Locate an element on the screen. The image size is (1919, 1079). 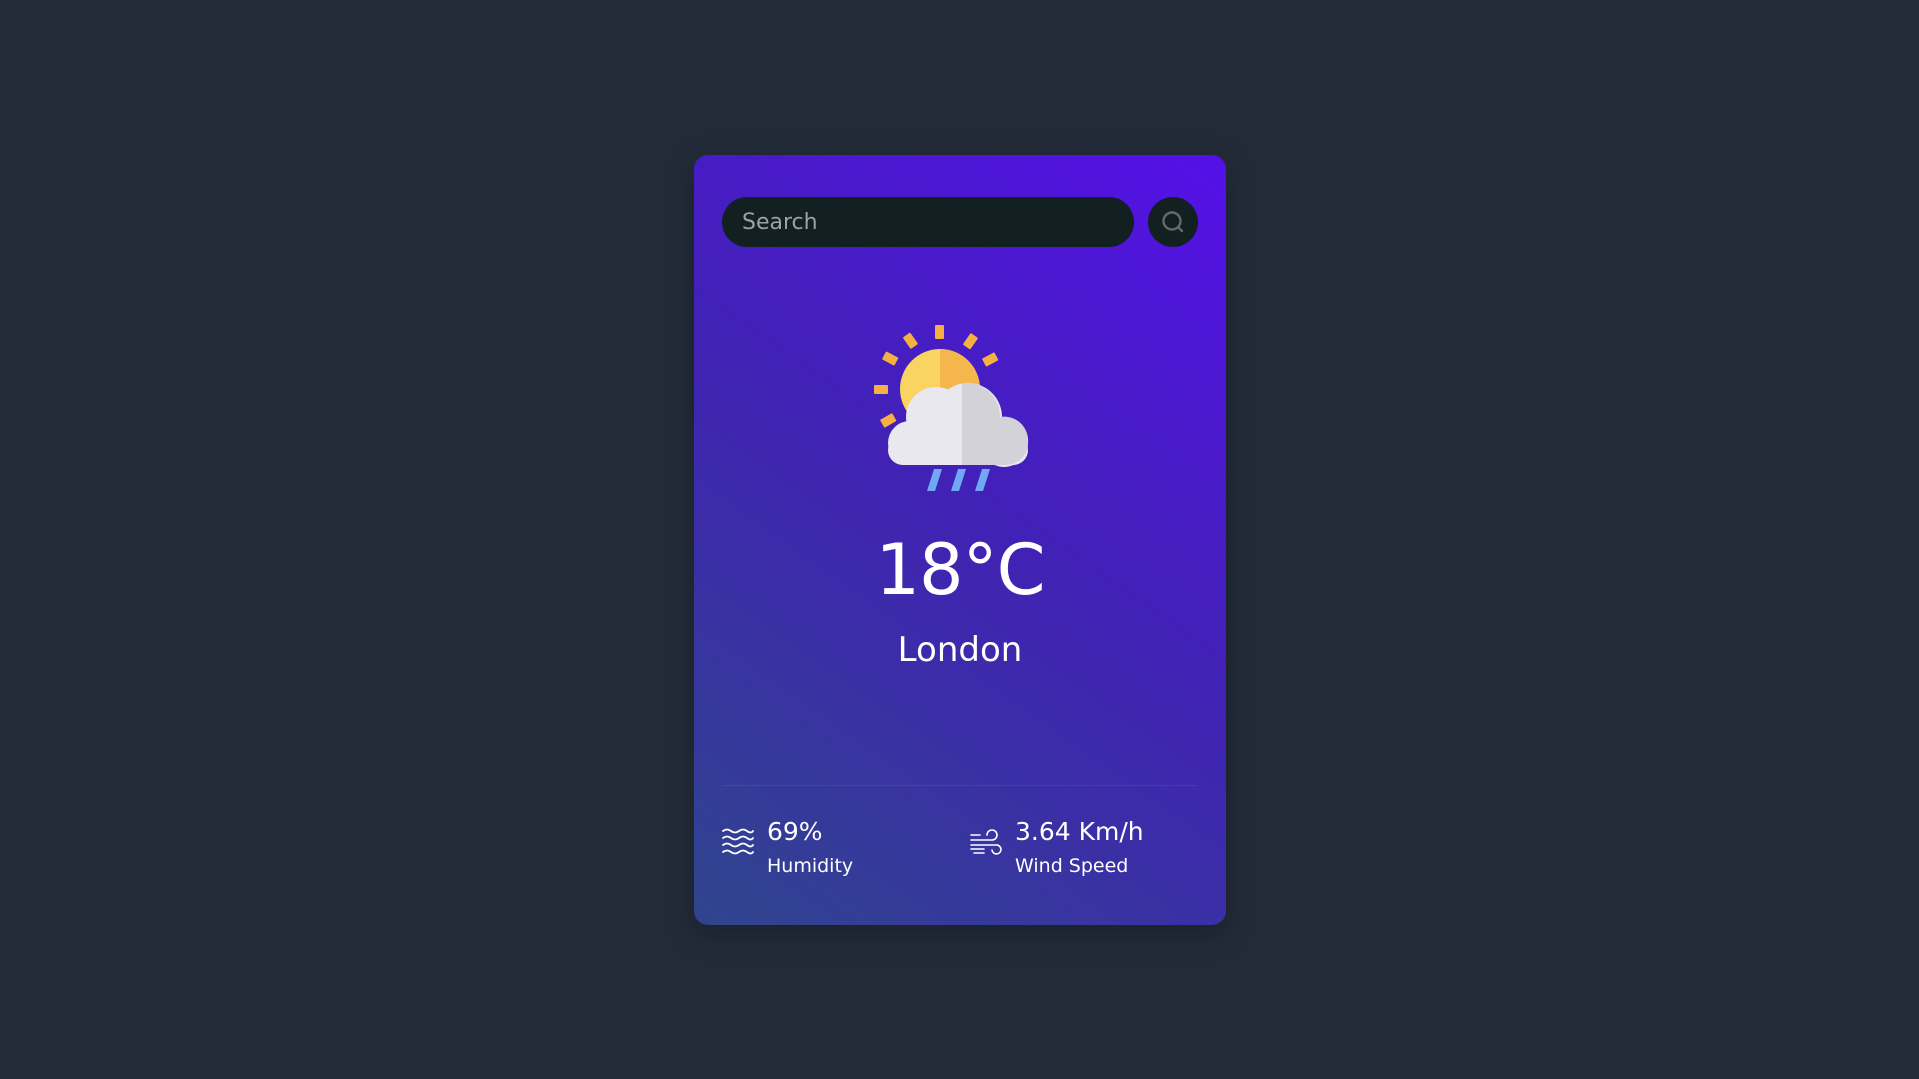
city-name: London is located at coordinates (960, 650).